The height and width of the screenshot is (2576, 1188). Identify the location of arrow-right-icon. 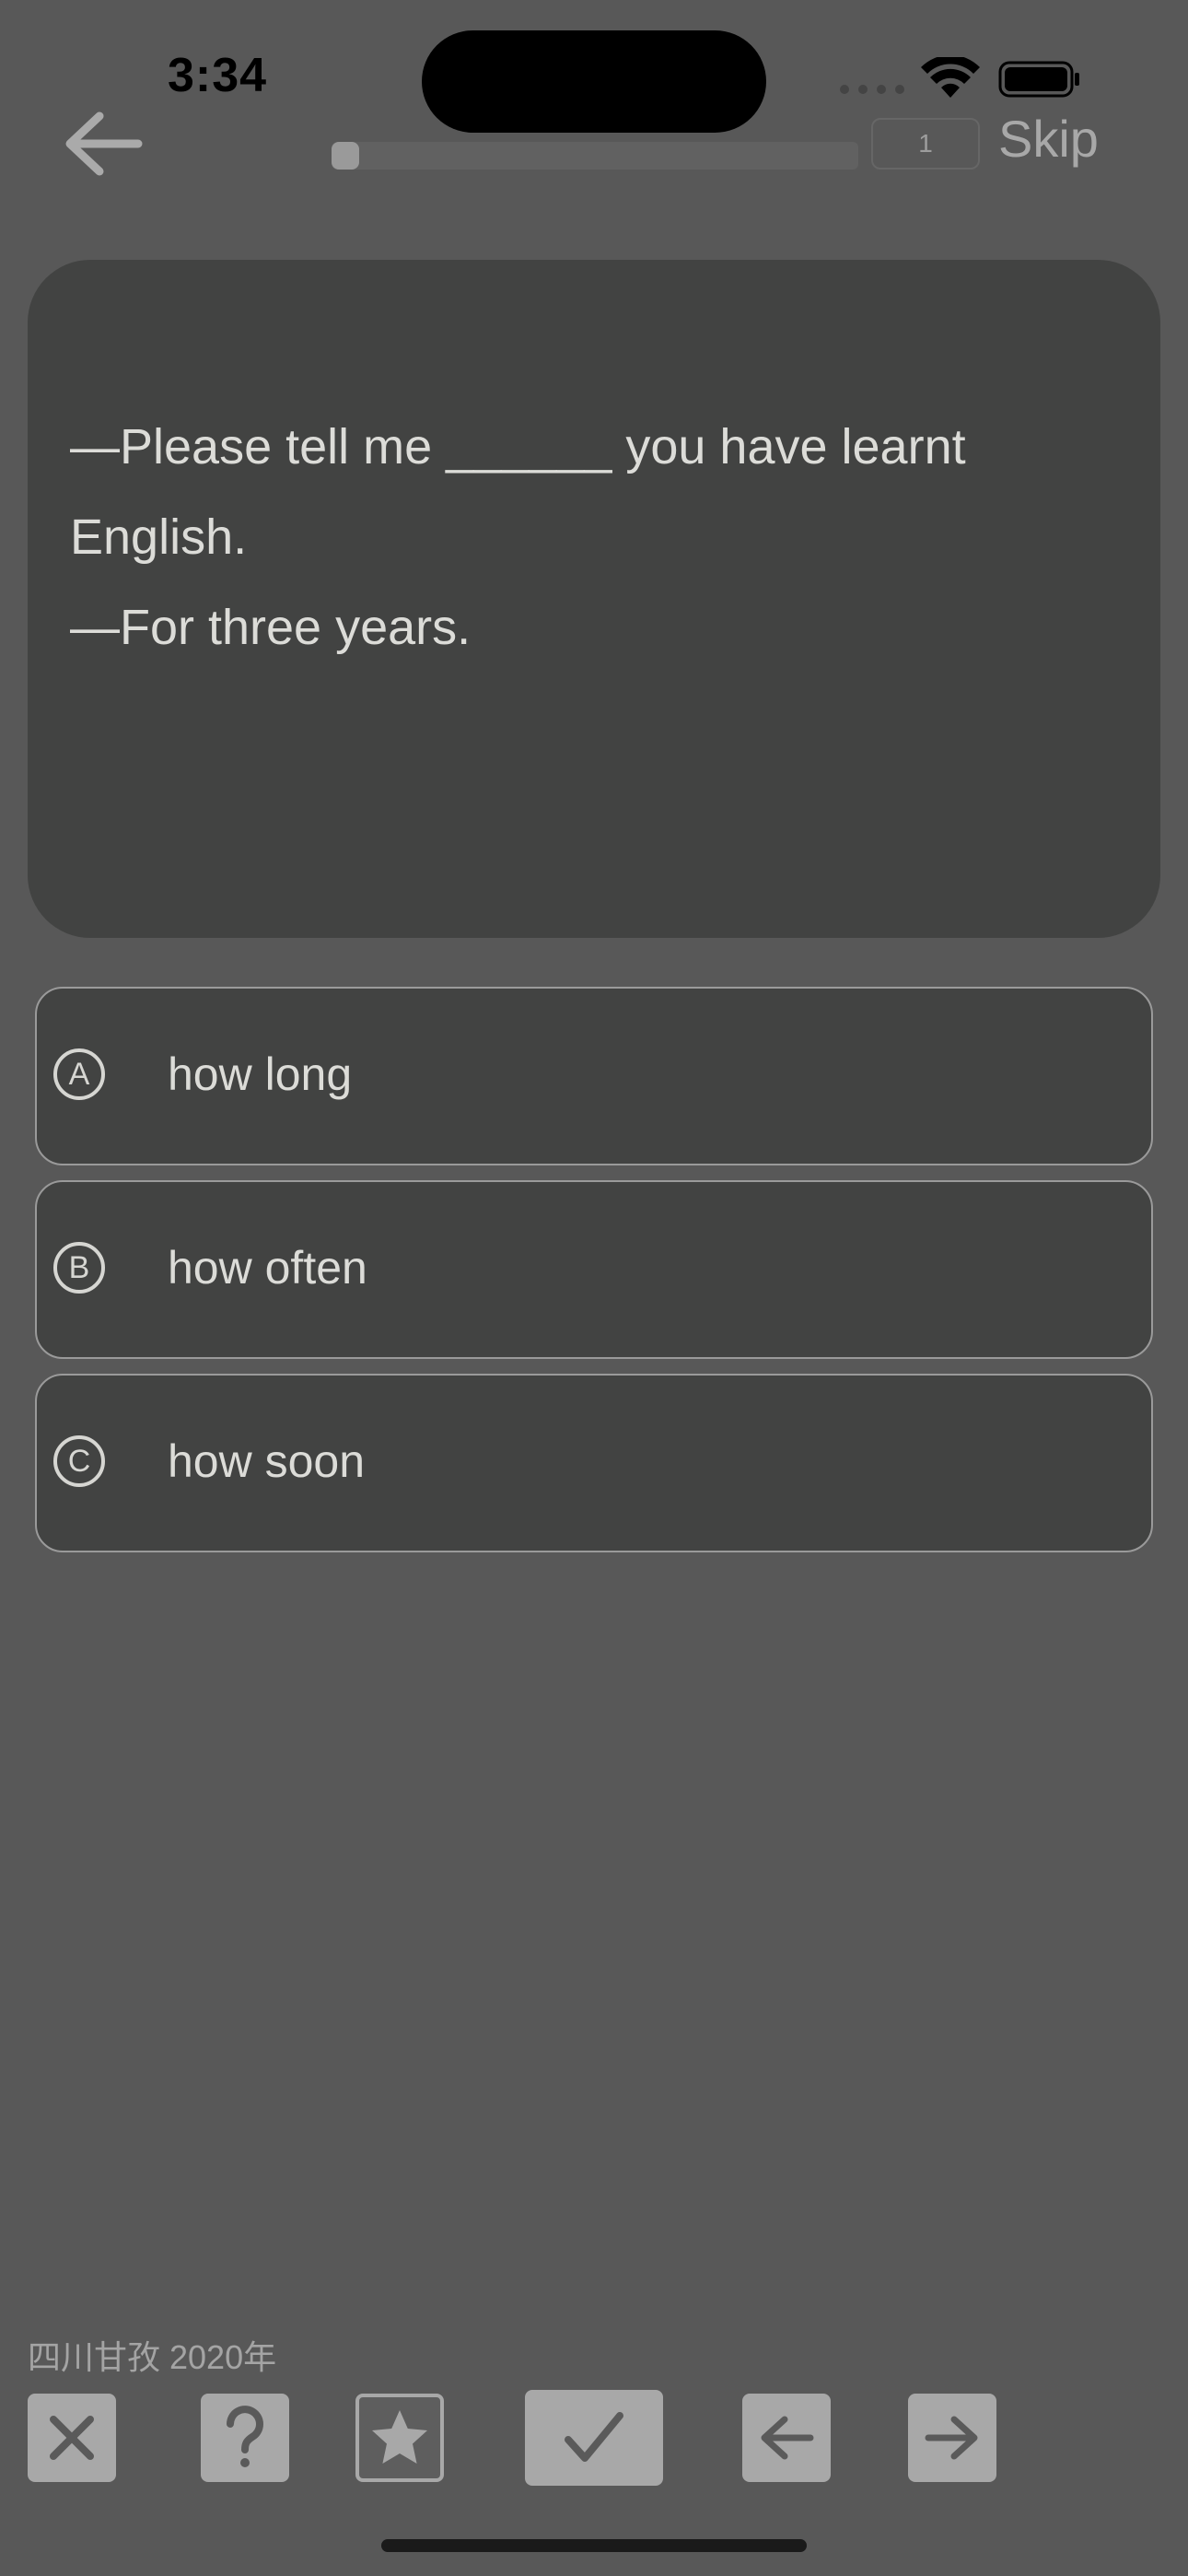
(951, 2438).